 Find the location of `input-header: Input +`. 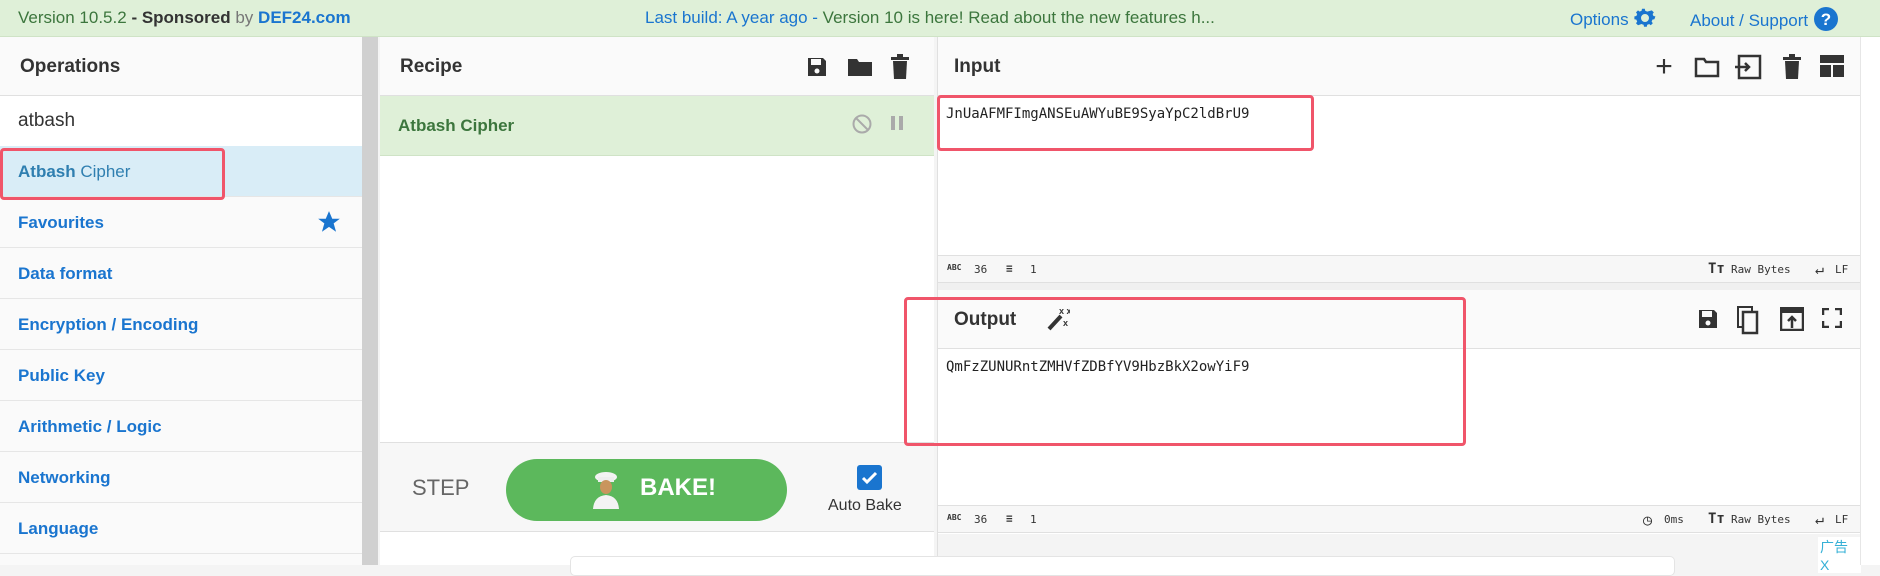

input-header: Input + is located at coordinates (1399, 66).